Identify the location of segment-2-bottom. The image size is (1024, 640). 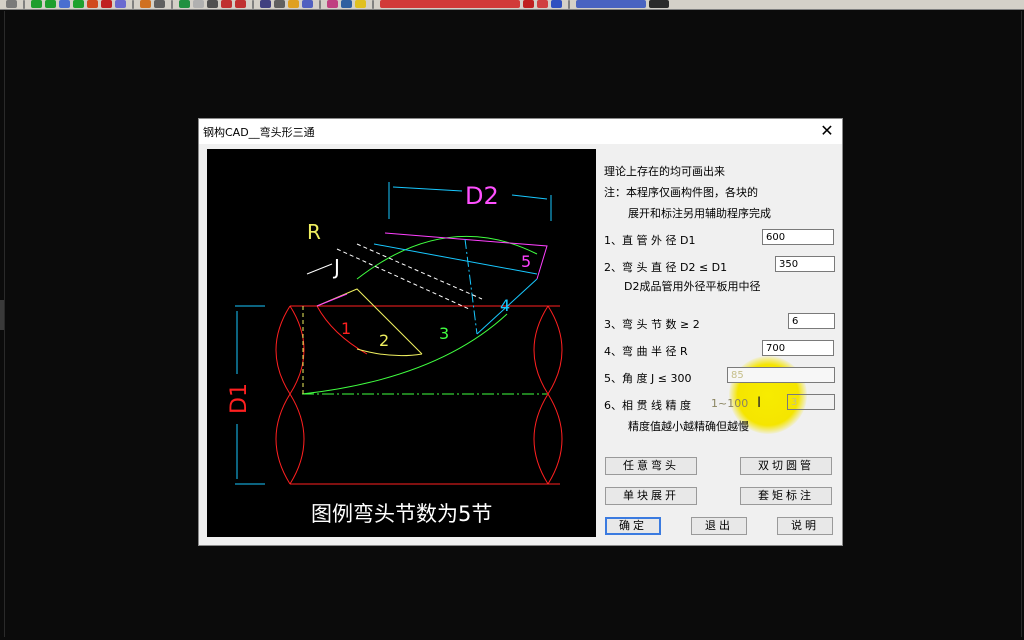
(389, 352).